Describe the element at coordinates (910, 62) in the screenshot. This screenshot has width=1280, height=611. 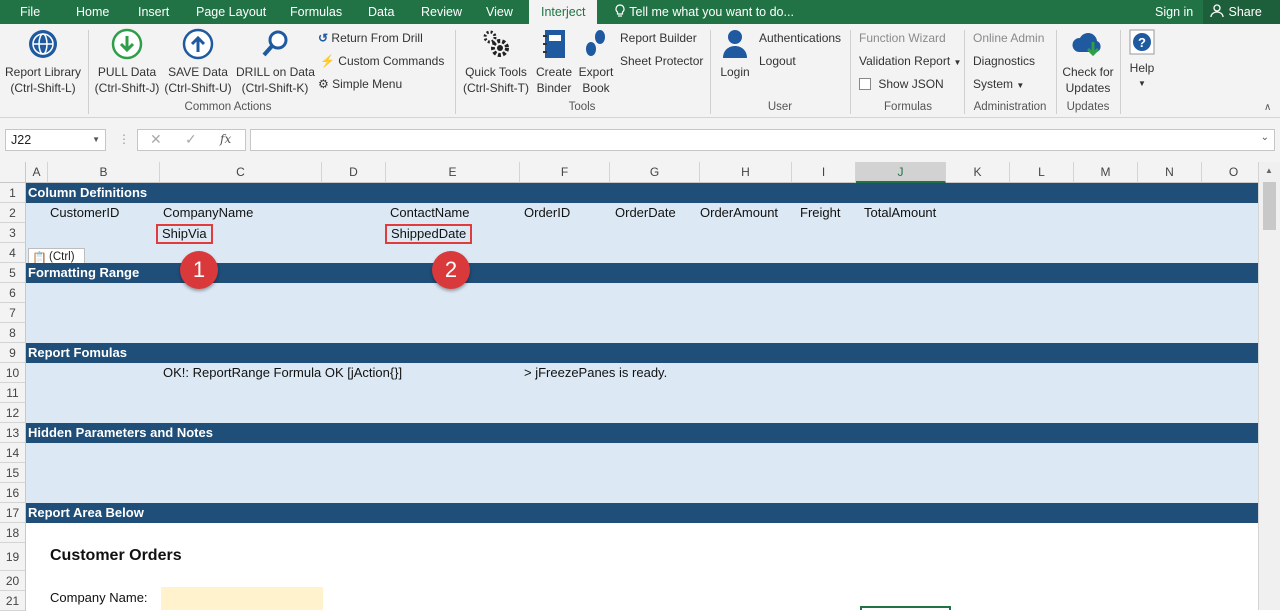
I see `validation-report-dropdown: Validation Report ▼` at that location.